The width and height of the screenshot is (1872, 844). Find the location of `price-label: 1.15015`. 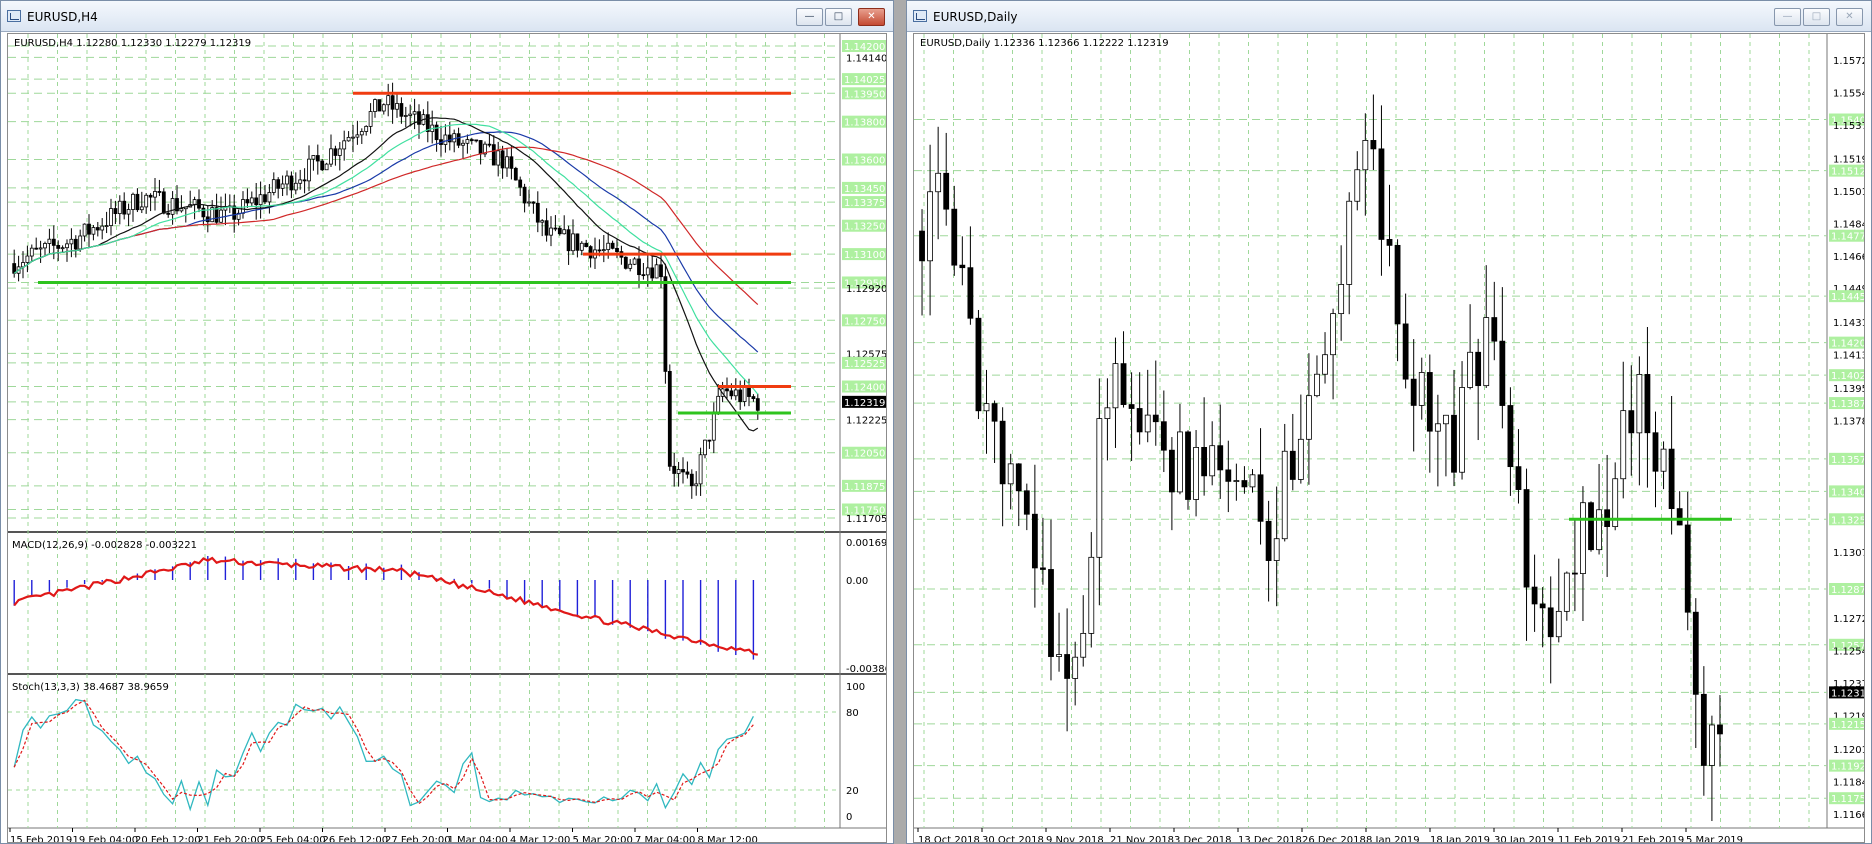

price-label: 1.15015 is located at coordinates (1849, 192).